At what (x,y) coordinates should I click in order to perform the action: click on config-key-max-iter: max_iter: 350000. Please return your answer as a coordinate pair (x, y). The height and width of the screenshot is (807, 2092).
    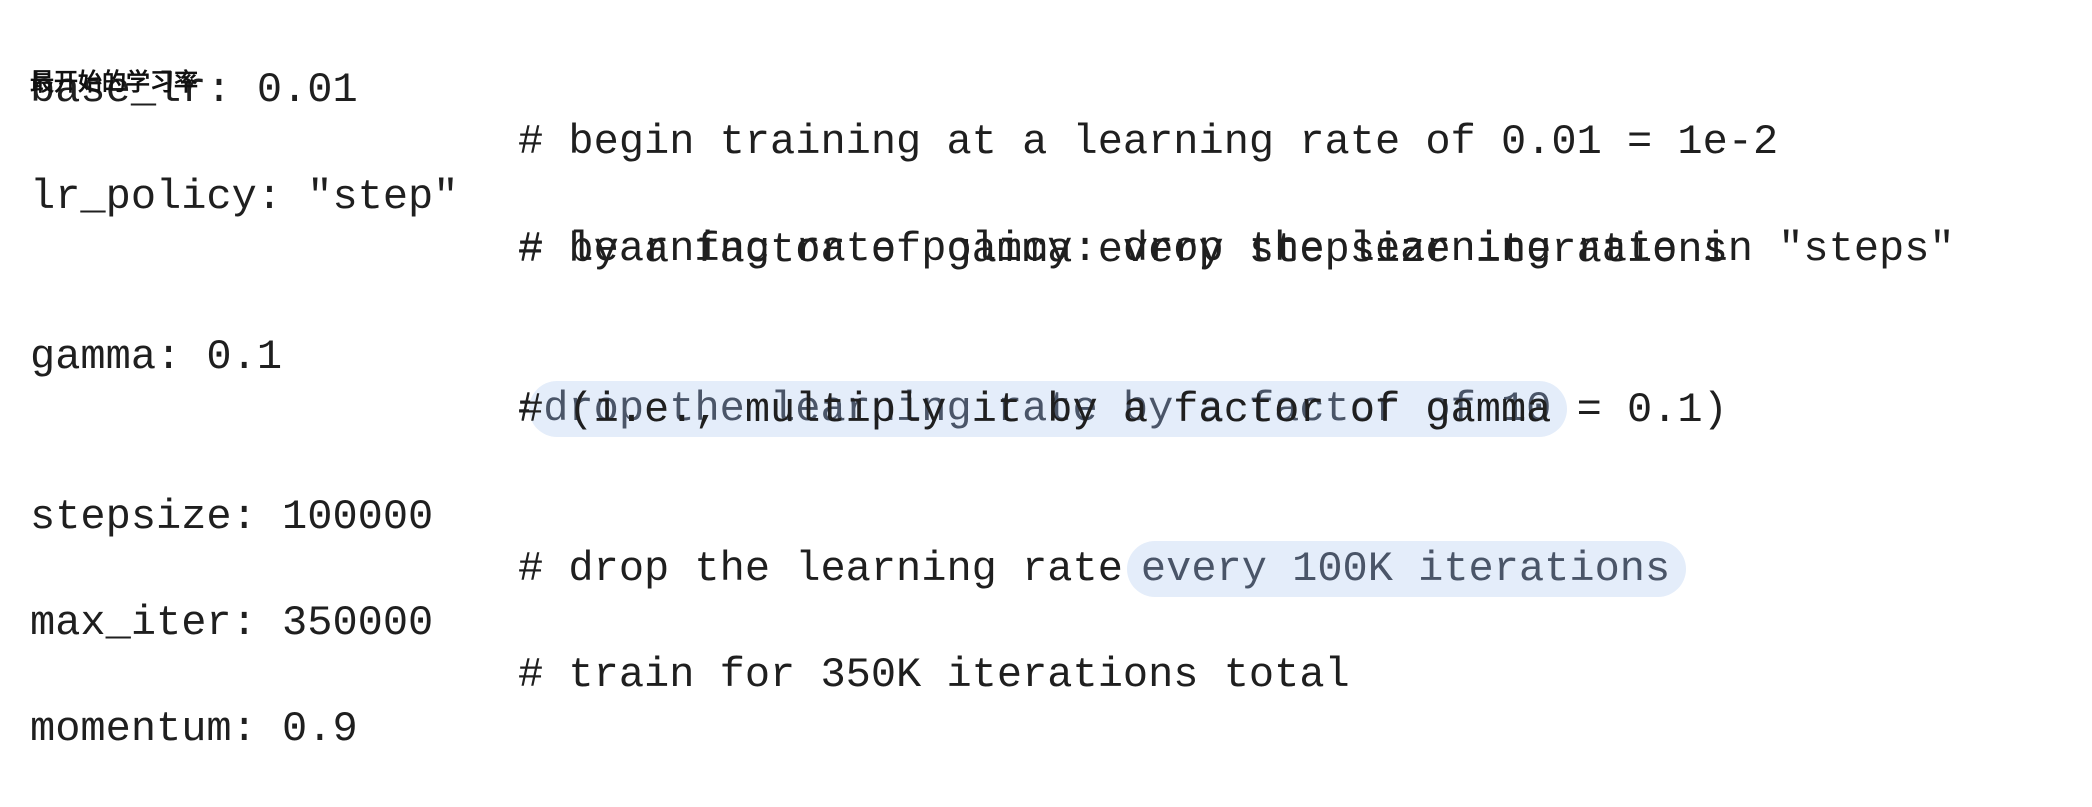
    Looking at the image, I should click on (232, 623).